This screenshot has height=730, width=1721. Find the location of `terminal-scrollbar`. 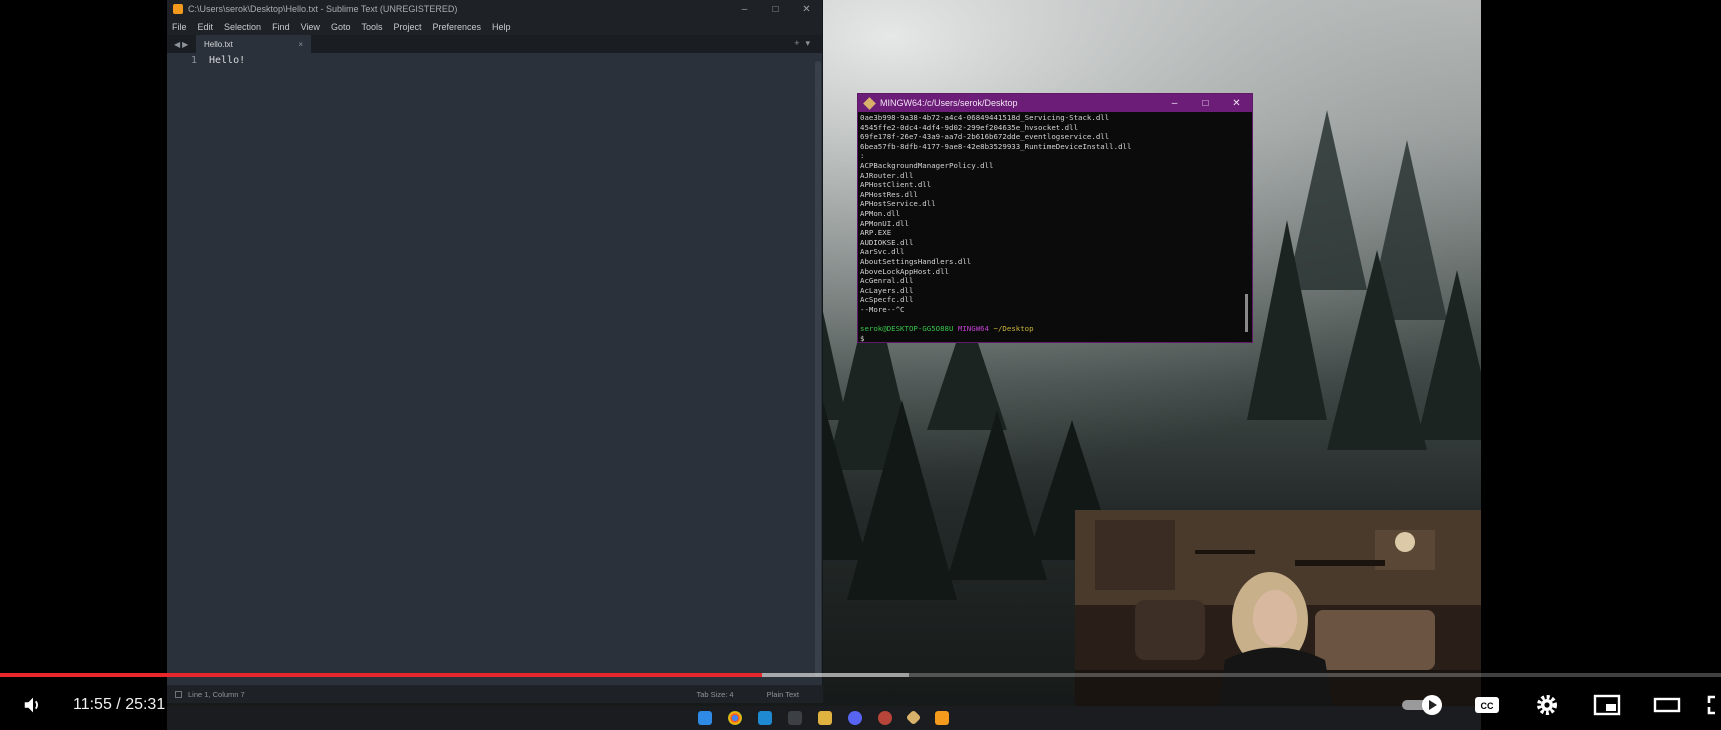

terminal-scrollbar is located at coordinates (1246, 313).